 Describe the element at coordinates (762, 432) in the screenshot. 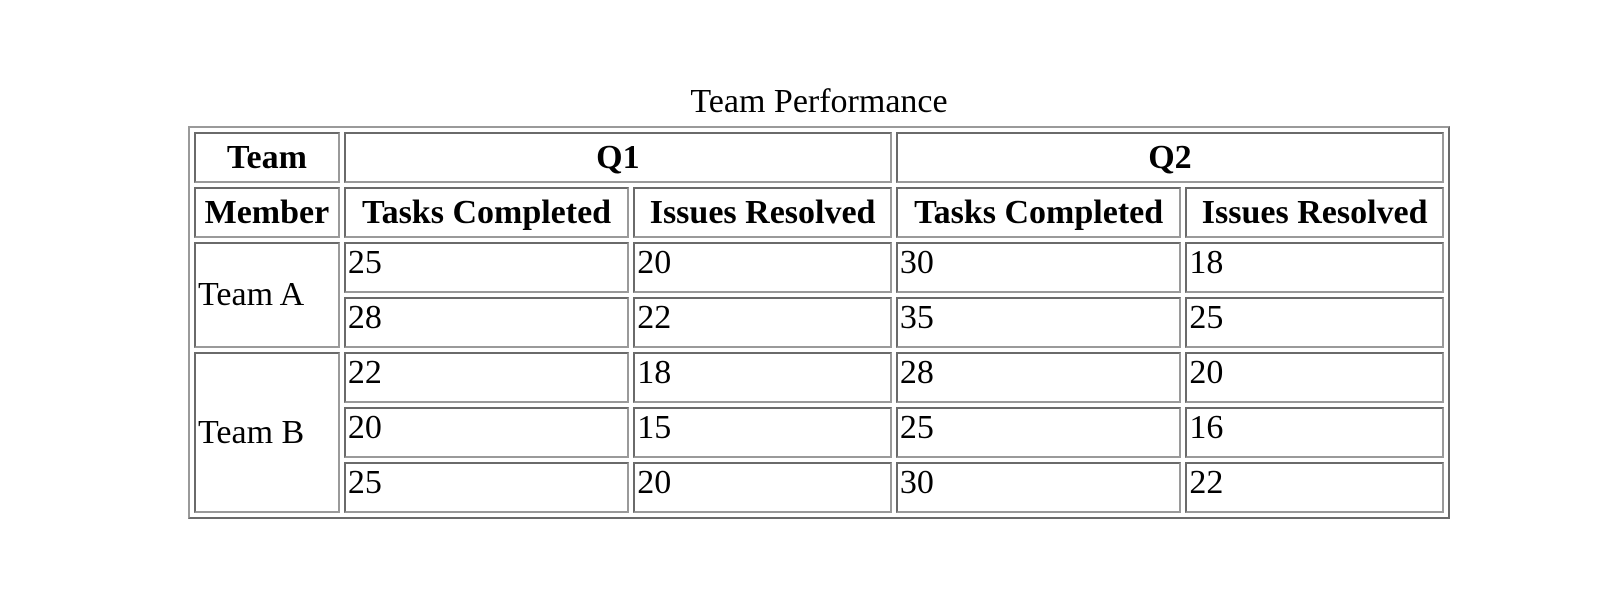

I see `table-cell: 15` at that location.